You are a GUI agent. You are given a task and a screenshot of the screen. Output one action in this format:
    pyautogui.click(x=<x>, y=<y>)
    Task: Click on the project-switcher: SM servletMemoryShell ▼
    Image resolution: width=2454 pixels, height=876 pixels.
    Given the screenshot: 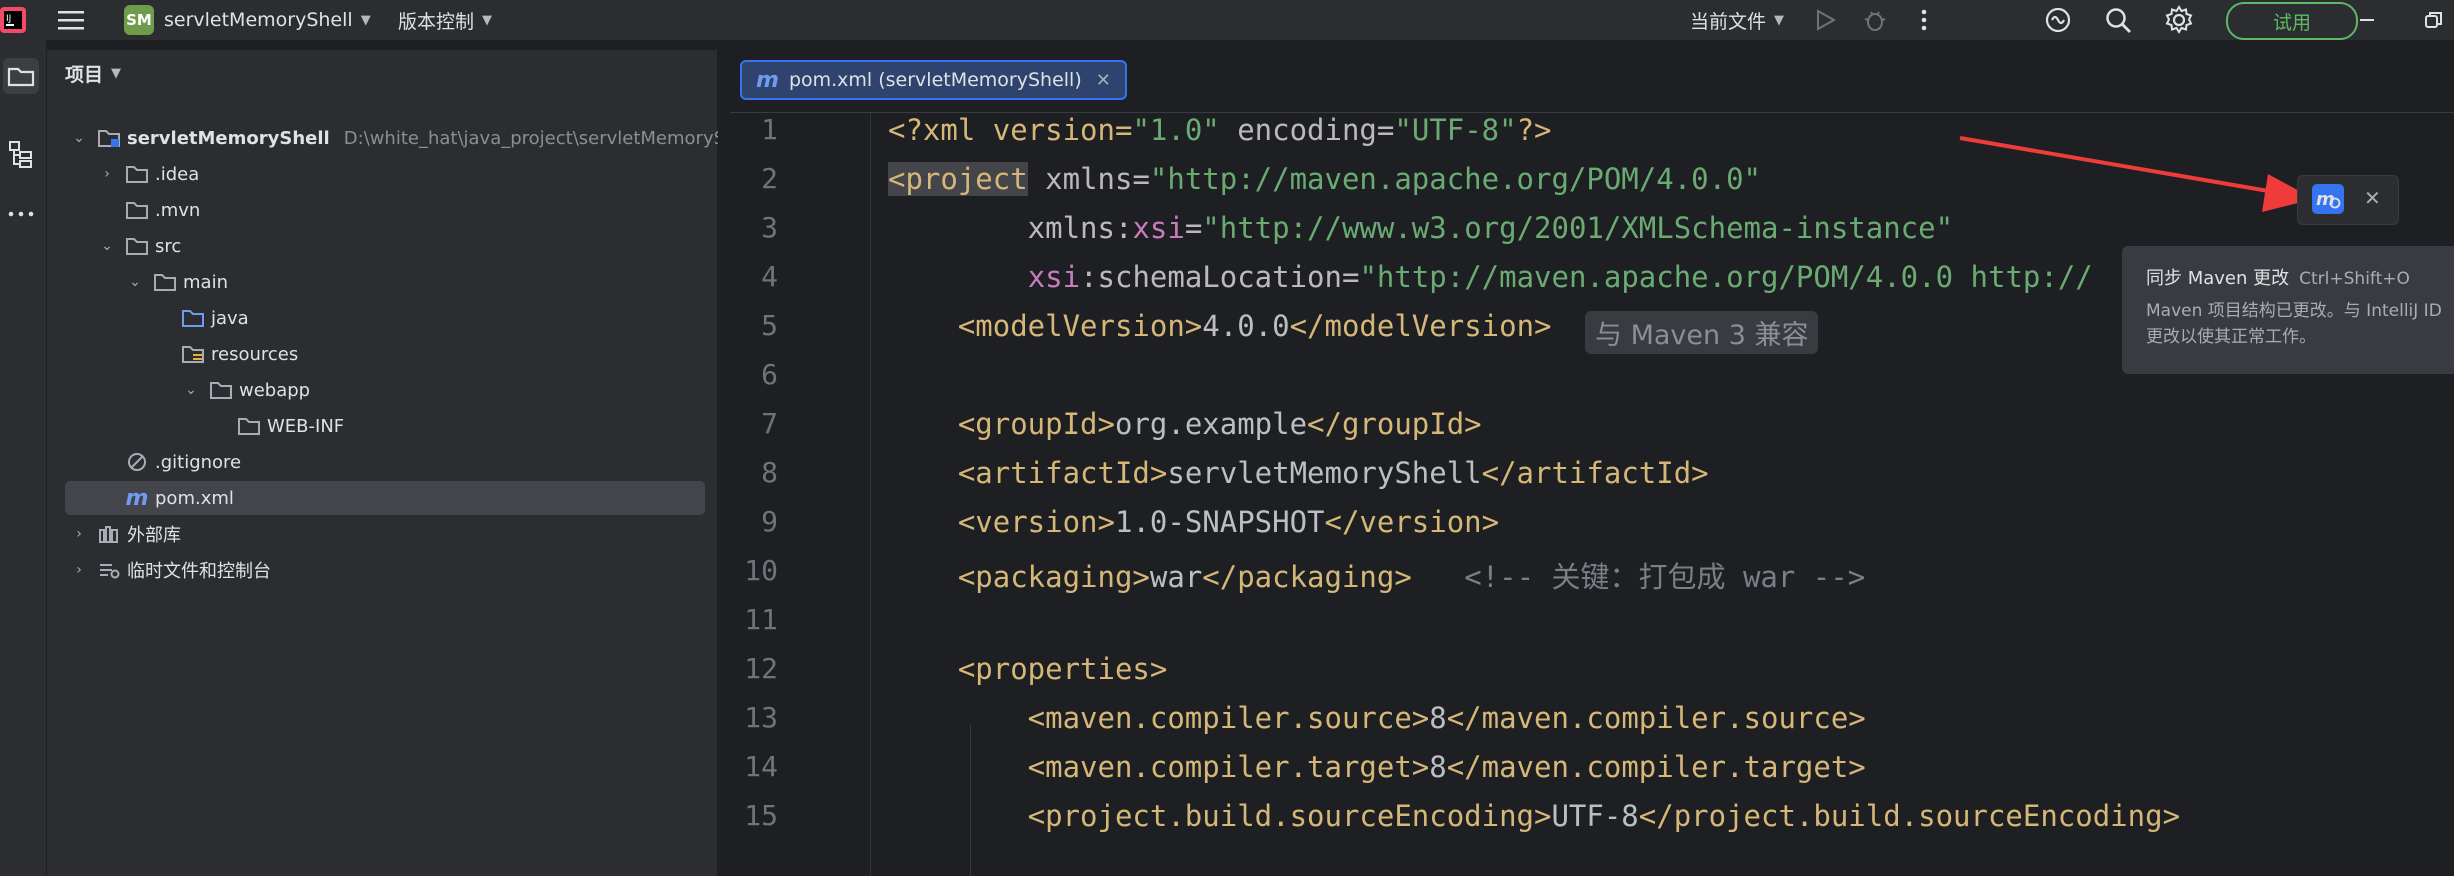 What is the action you would take?
    pyautogui.click(x=247, y=20)
    